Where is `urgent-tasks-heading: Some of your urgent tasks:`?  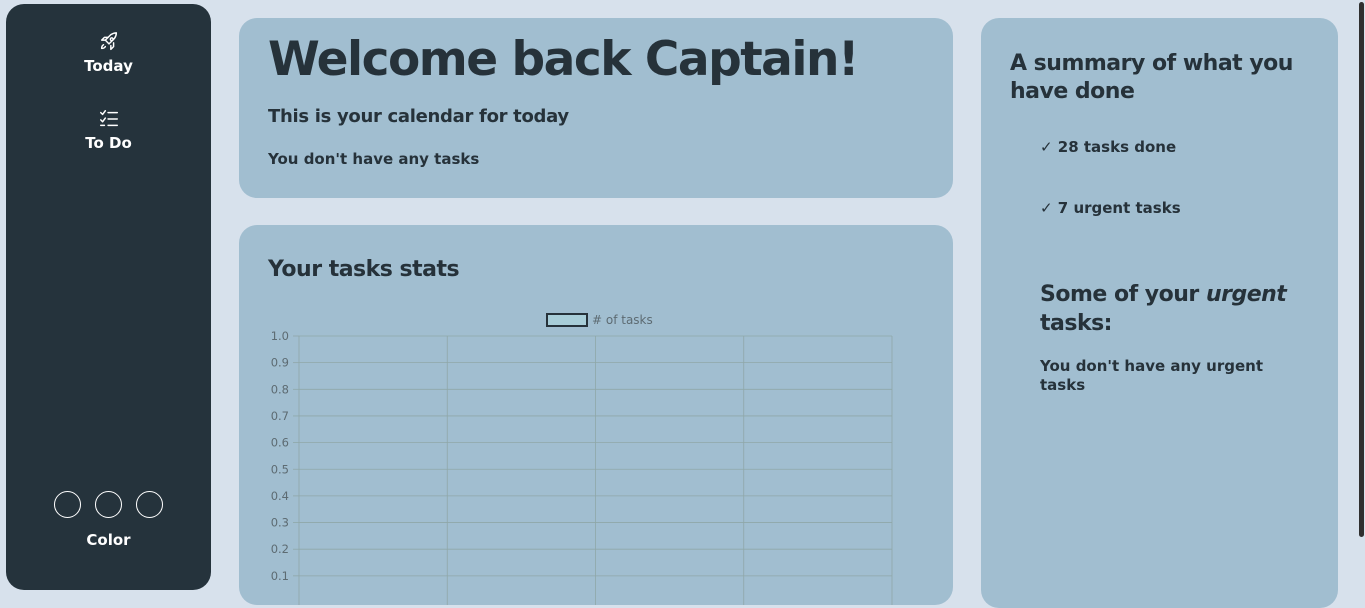
urgent-tasks-heading: Some of your urgent tasks: is located at coordinates (1170, 309).